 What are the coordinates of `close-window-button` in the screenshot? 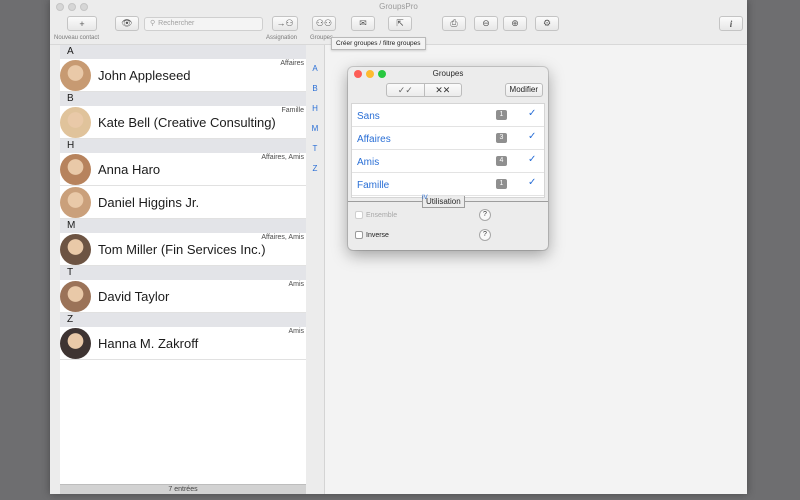 It's located at (60, 7).